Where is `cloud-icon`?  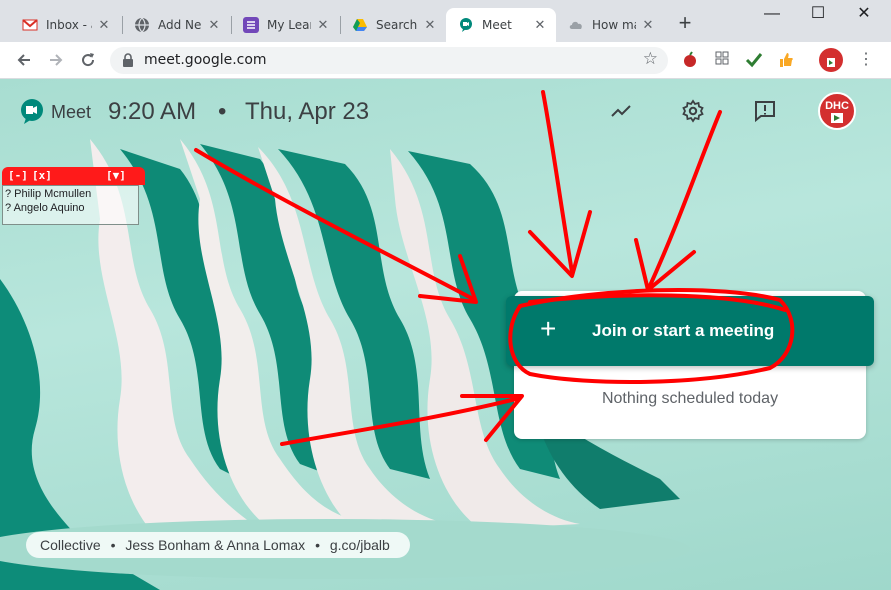 cloud-icon is located at coordinates (575, 25).